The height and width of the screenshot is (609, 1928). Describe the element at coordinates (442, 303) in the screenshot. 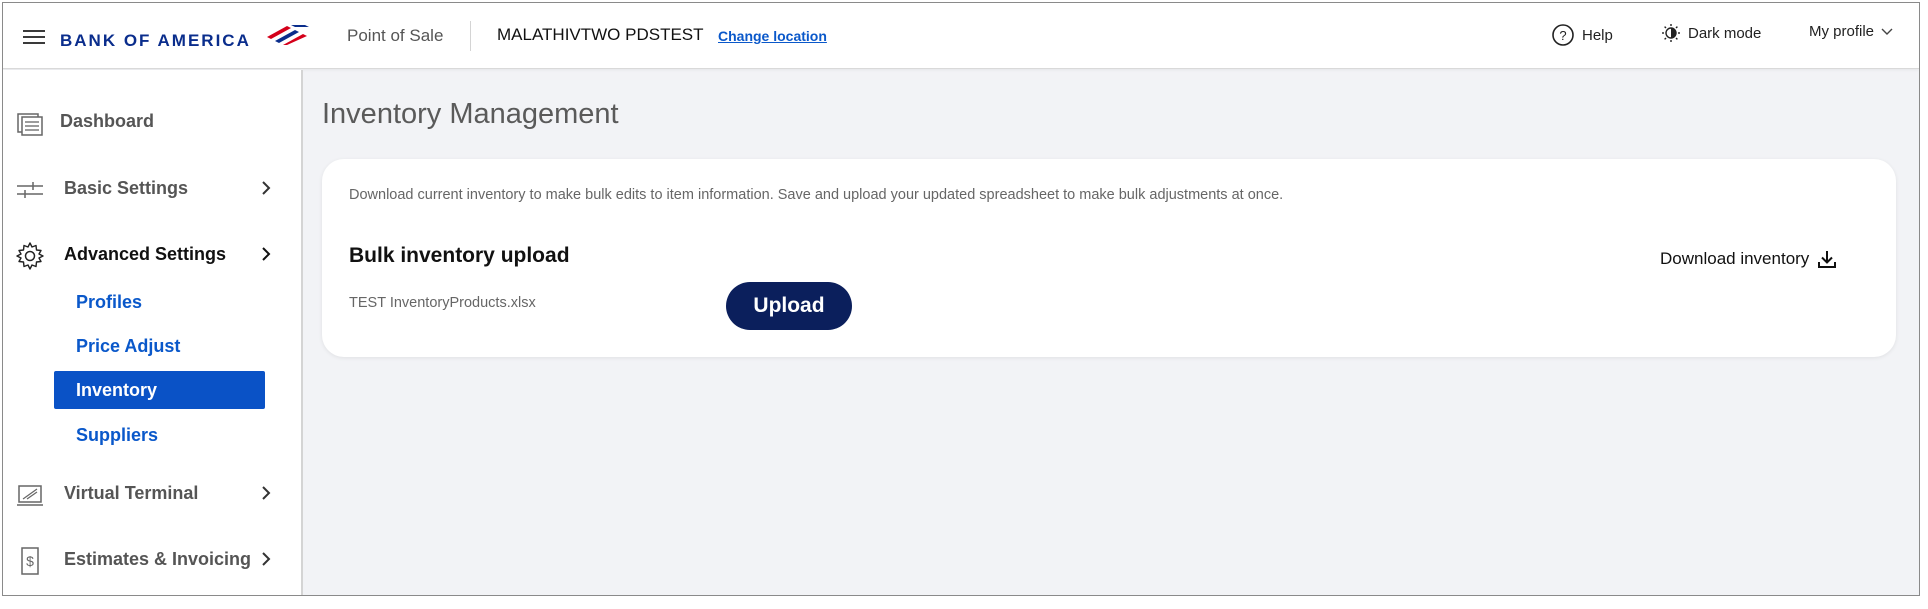

I see `selected-file-name: TEST InventoryProducts.xlsx` at that location.